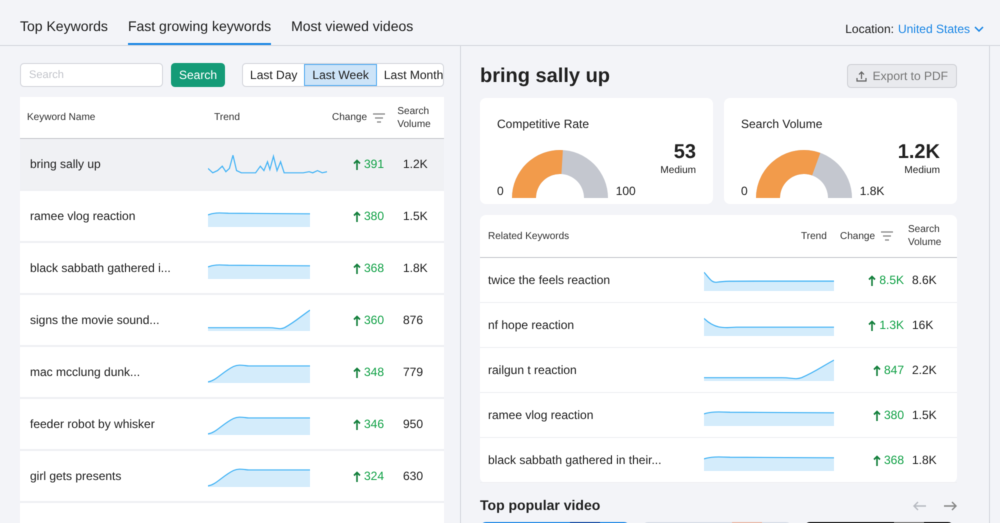 The height and width of the screenshot is (523, 1000). Describe the element at coordinates (198, 75) in the screenshot. I see `search-button: Search` at that location.